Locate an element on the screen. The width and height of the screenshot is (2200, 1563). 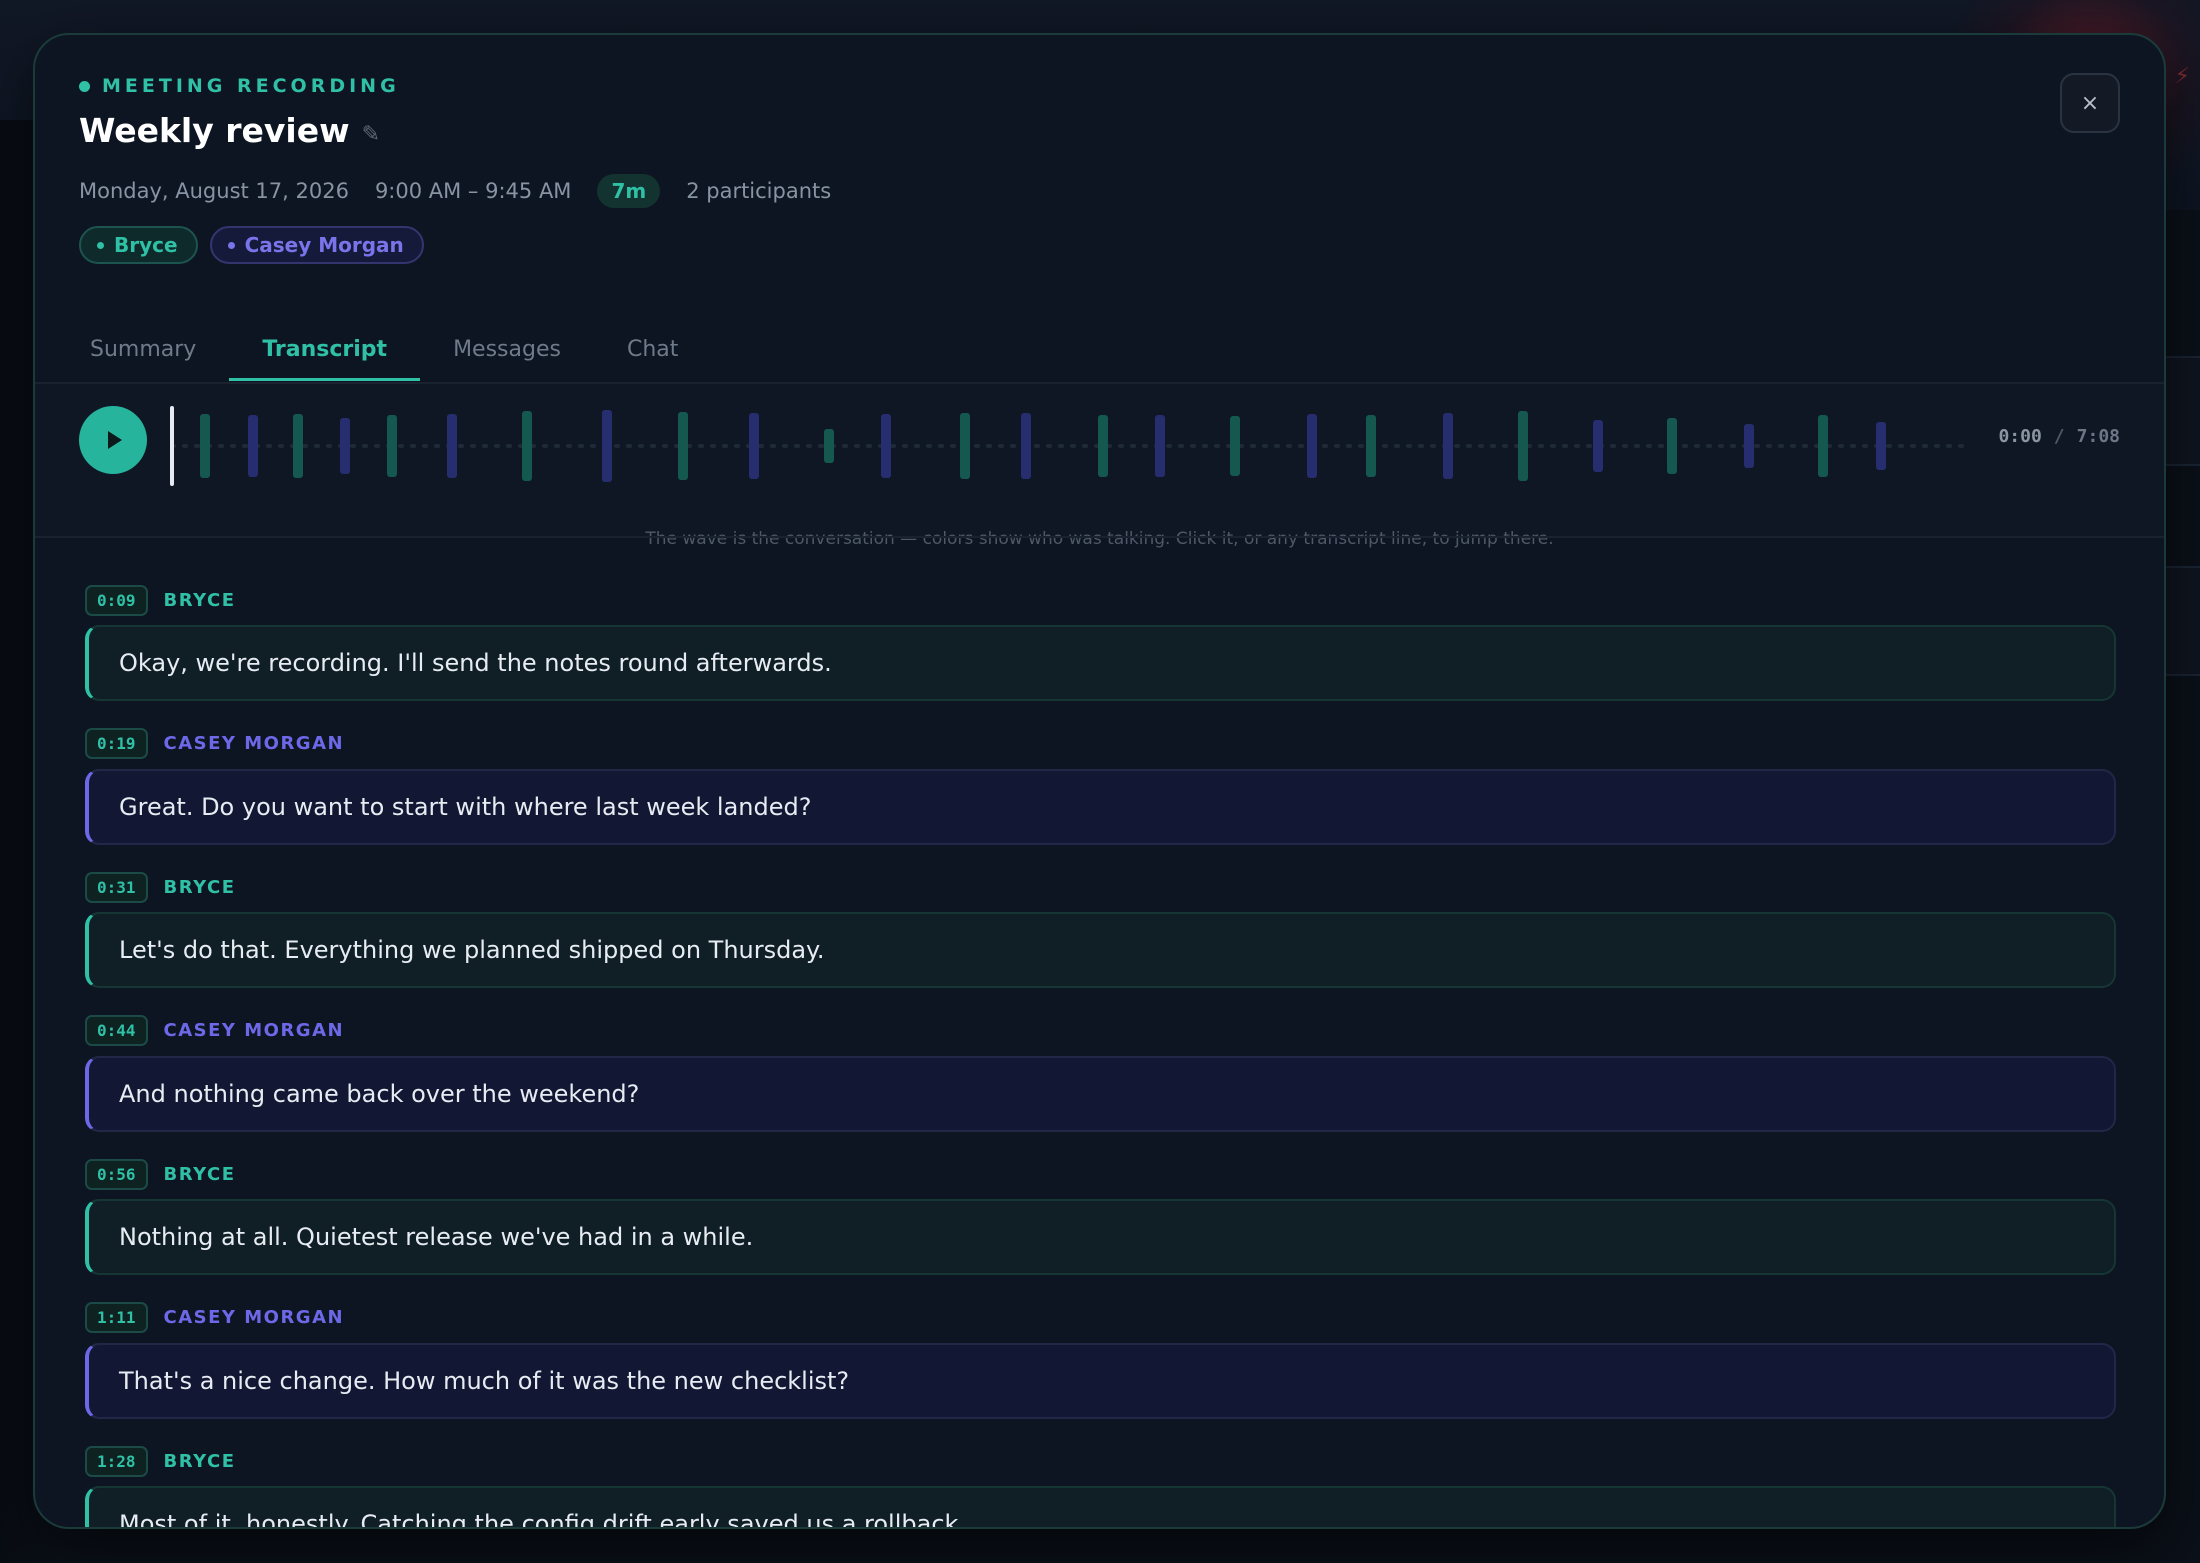
participant-chip-bryce: Bryce is located at coordinates (138, 245).